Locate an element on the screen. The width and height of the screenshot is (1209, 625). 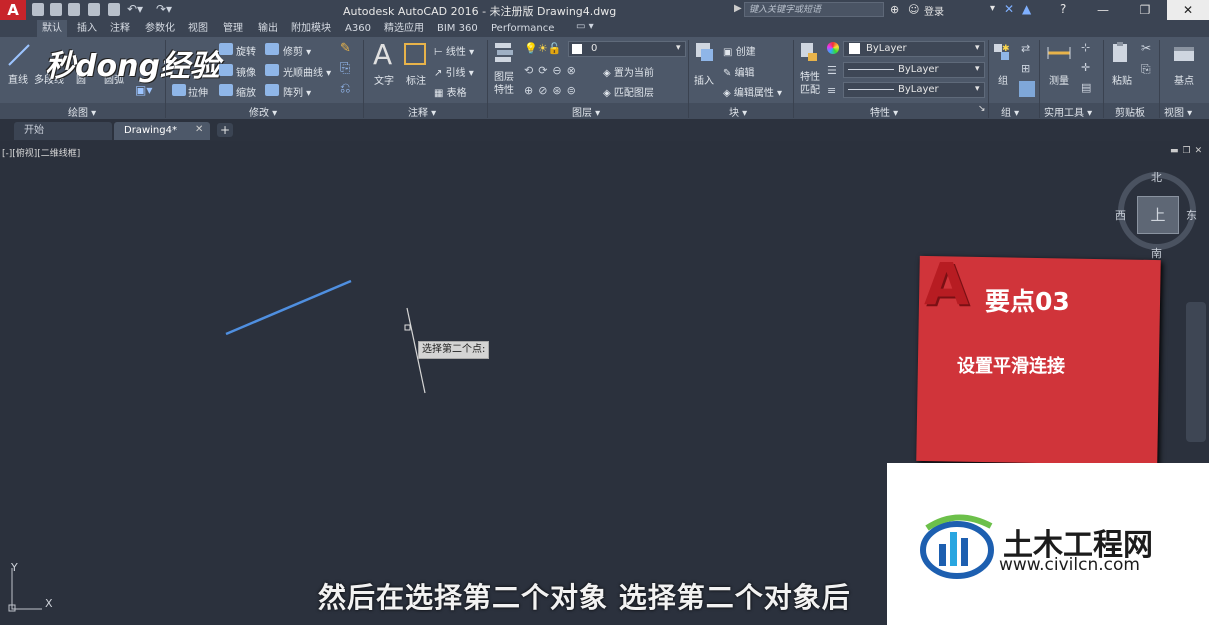
insert-tool-label: 插入 is located at coordinates (704, 79).